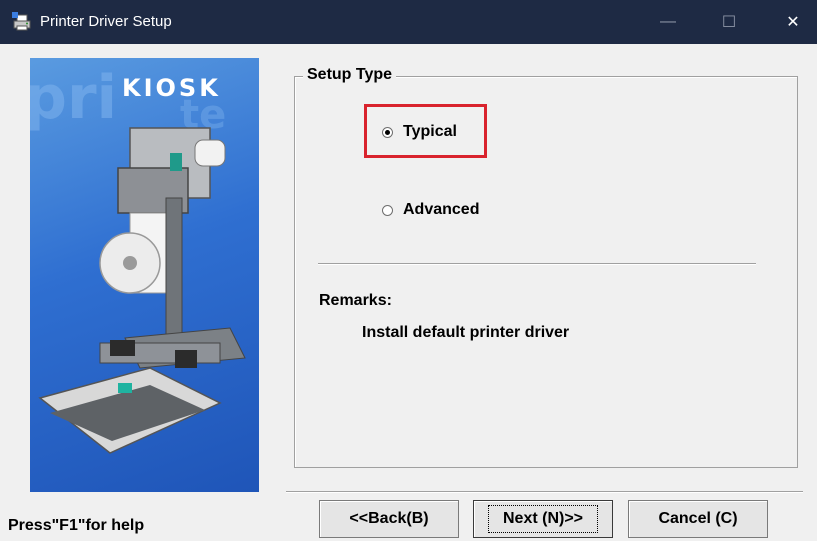 Image resolution: width=817 pixels, height=541 pixels. Describe the element at coordinates (106, 21) in the screenshot. I see `window-title: Printer Driver Setup` at that location.